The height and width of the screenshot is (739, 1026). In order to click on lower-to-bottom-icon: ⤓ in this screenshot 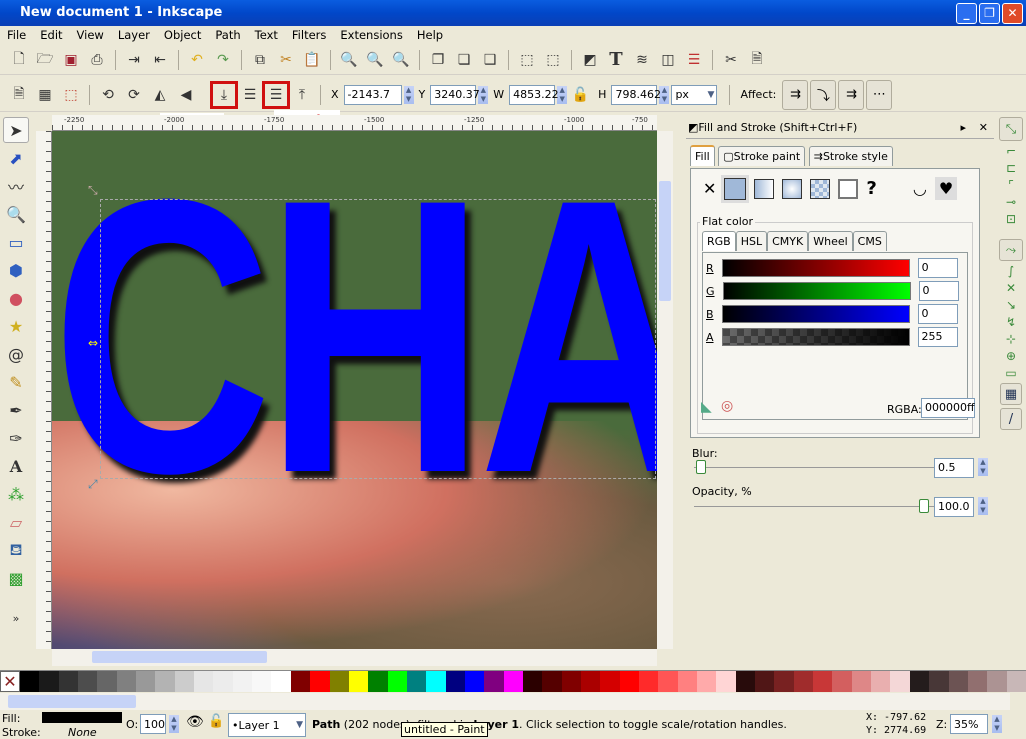, I will do `click(224, 94)`.